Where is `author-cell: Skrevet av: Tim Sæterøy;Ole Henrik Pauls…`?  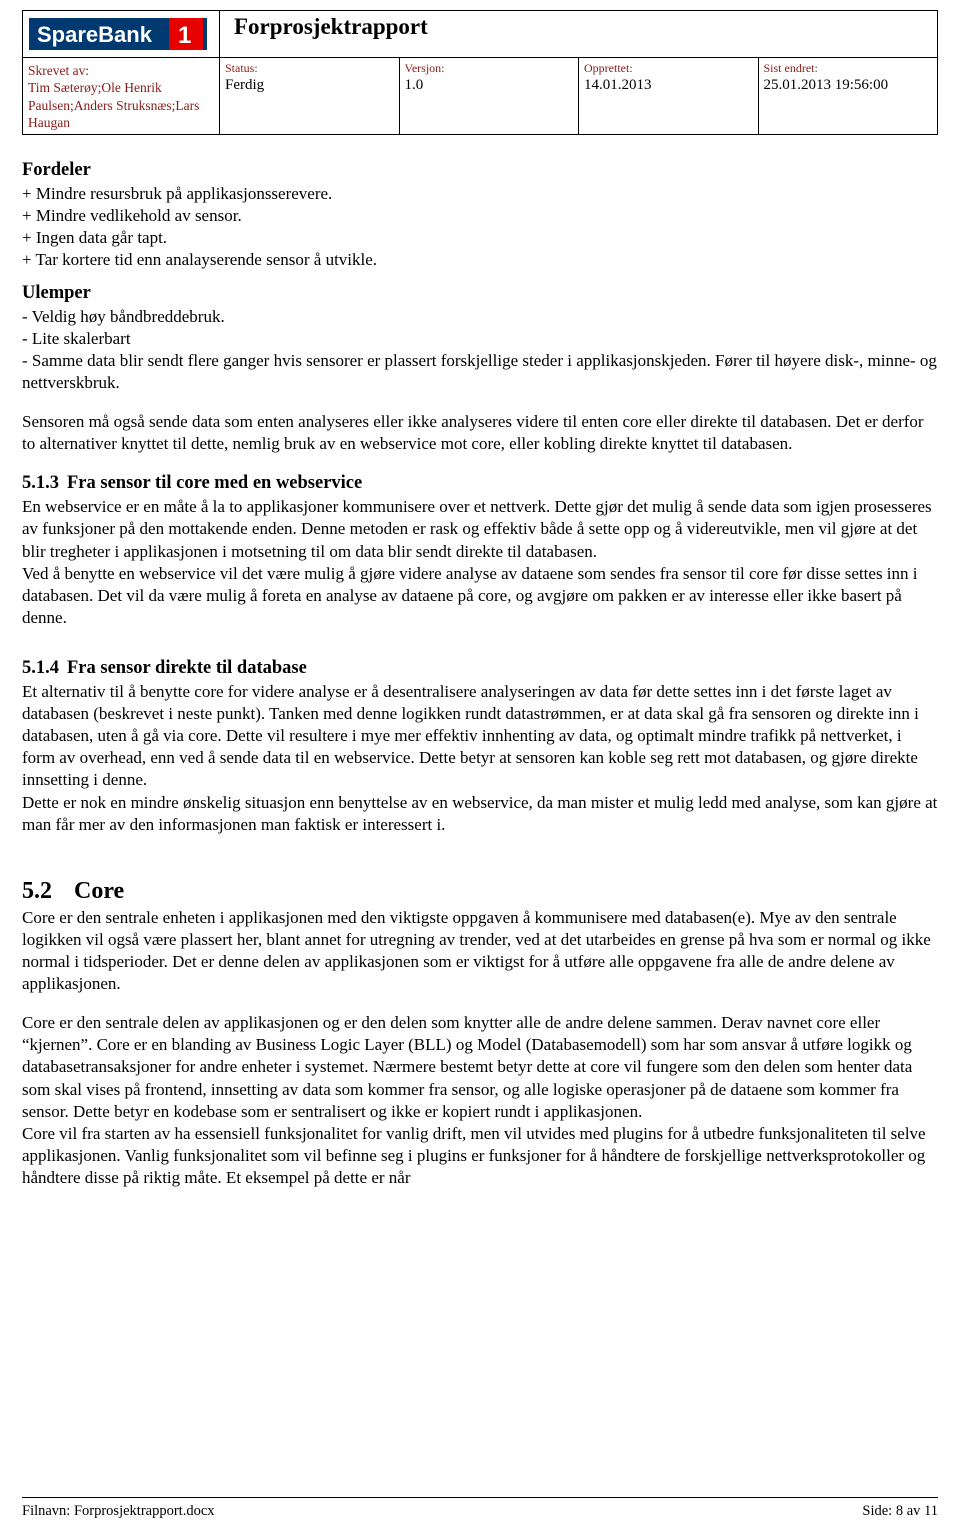
author-cell: Skrevet av: Tim Sæterøy;Ole Henrik Pauls… is located at coordinates (121, 96).